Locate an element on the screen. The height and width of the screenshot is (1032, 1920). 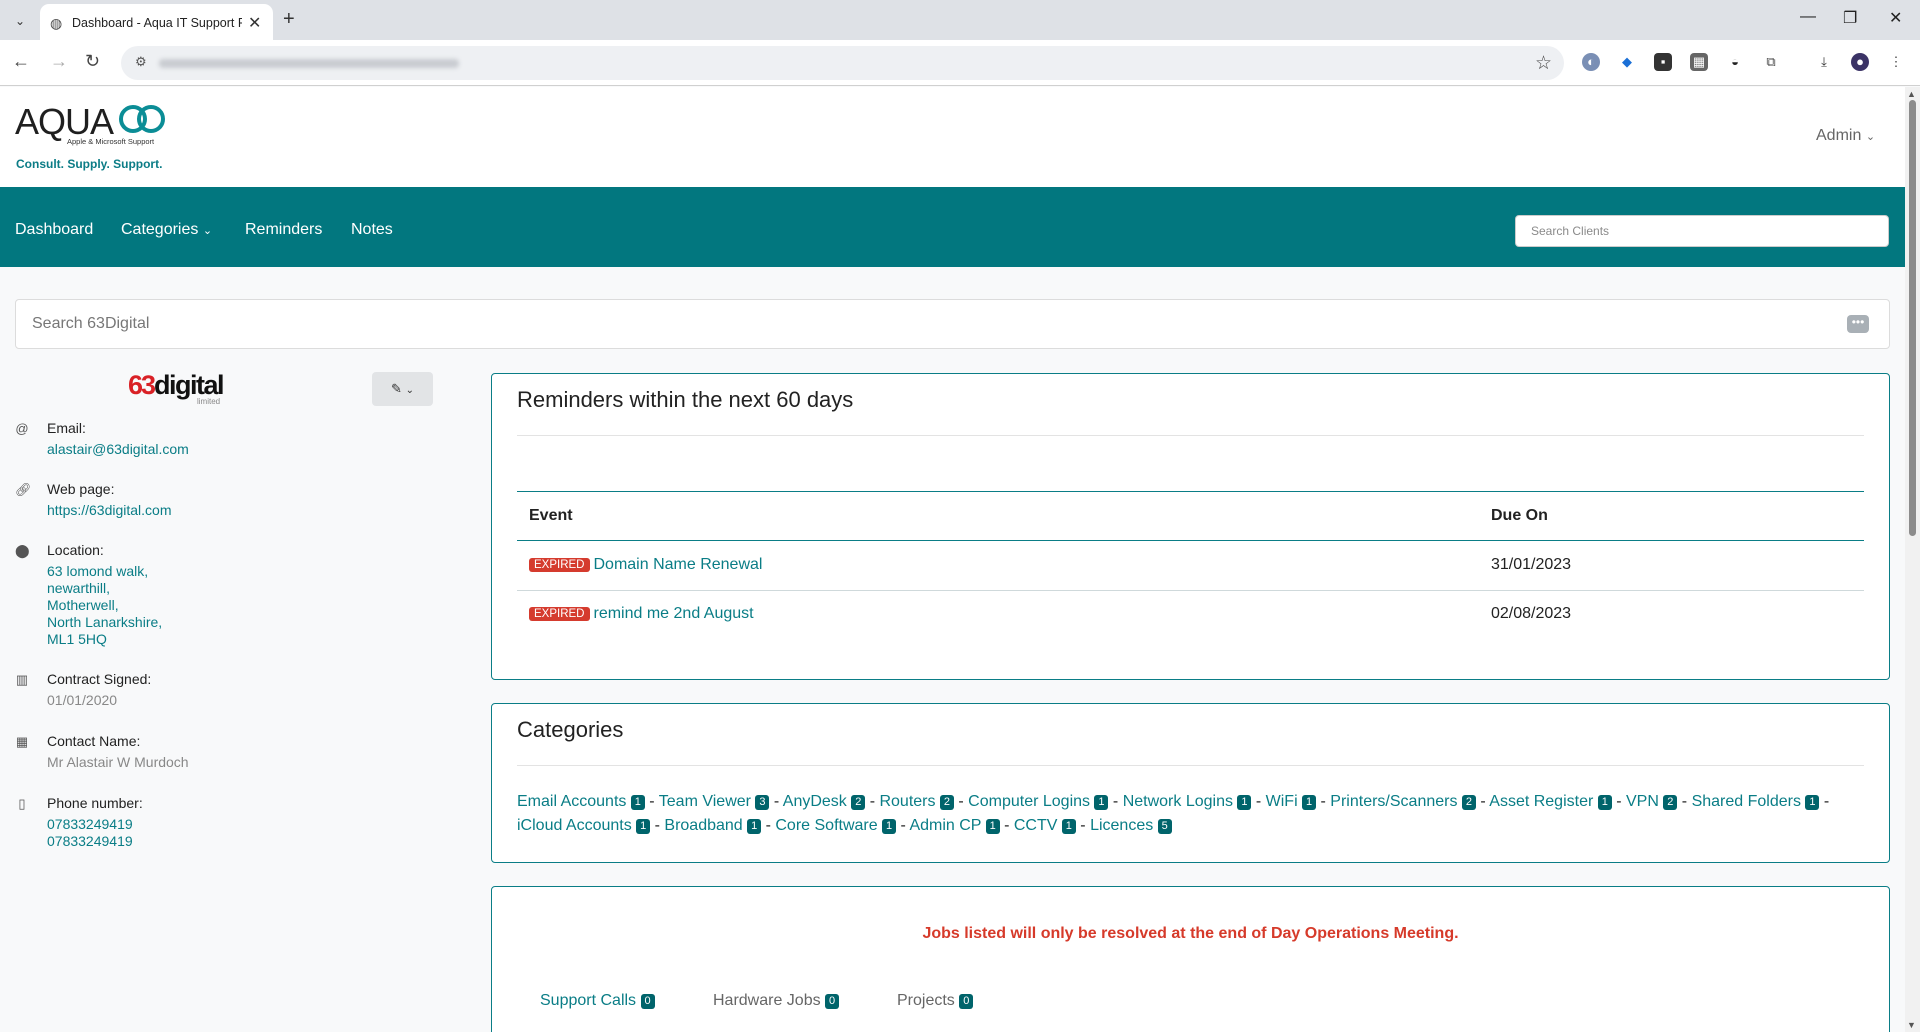
category-link: iCloud Accounts is located at coordinates (574, 825).